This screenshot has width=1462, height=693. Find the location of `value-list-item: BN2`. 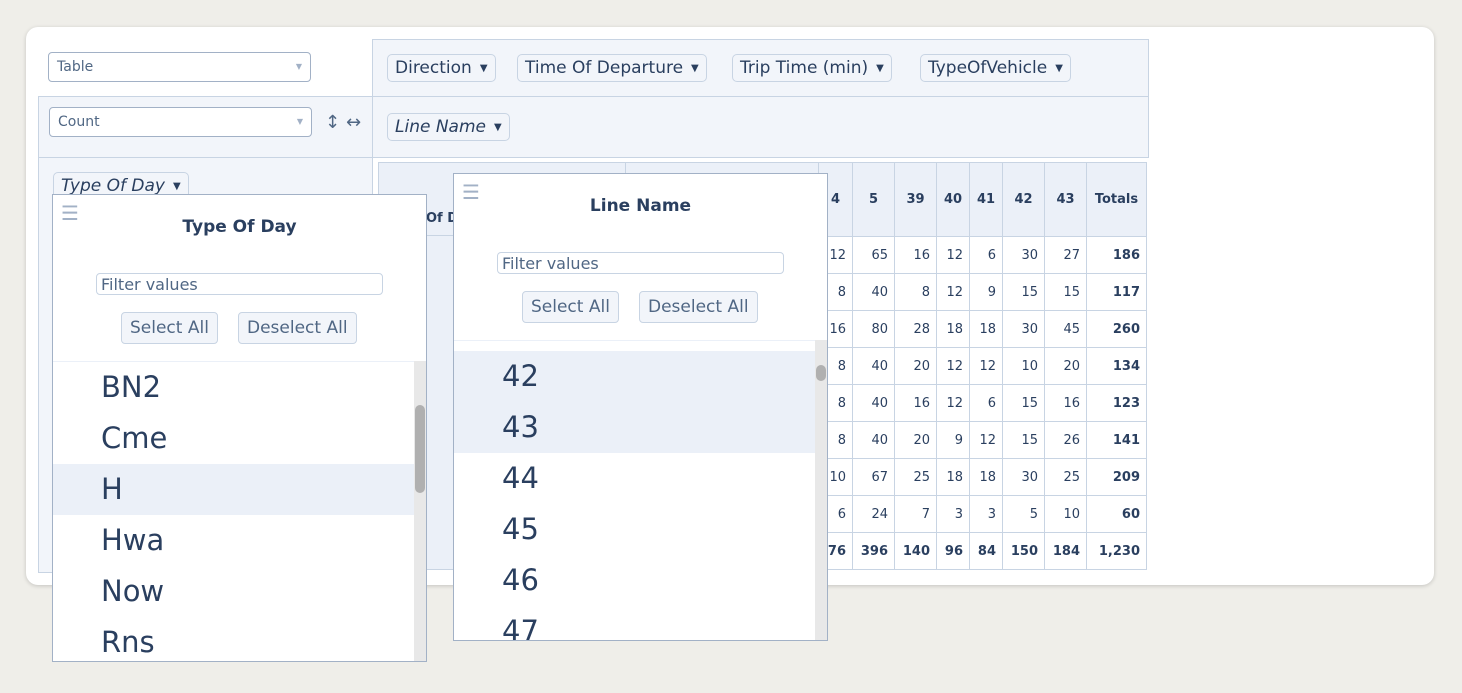

value-list-item: BN2 is located at coordinates (233, 387).